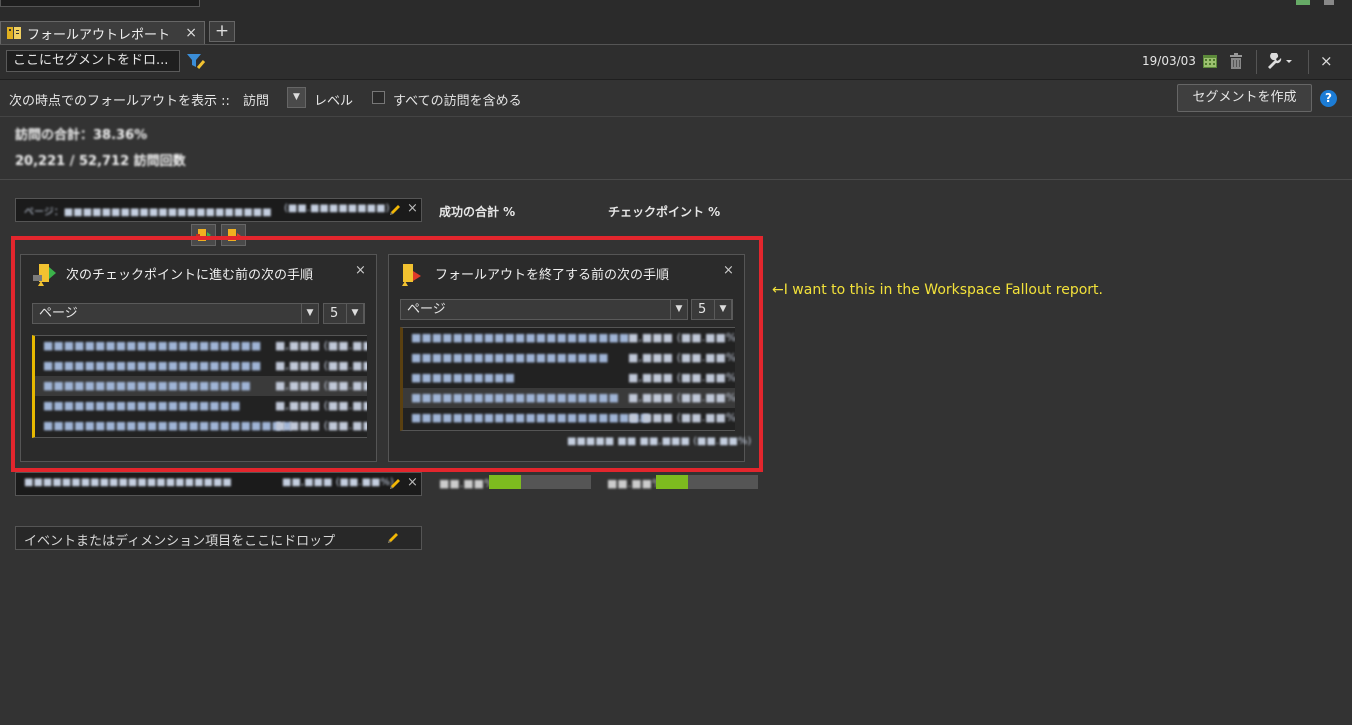 This screenshot has height=725, width=1352. What do you see at coordinates (100, 3) in the screenshot?
I see `top-search-field` at bounding box center [100, 3].